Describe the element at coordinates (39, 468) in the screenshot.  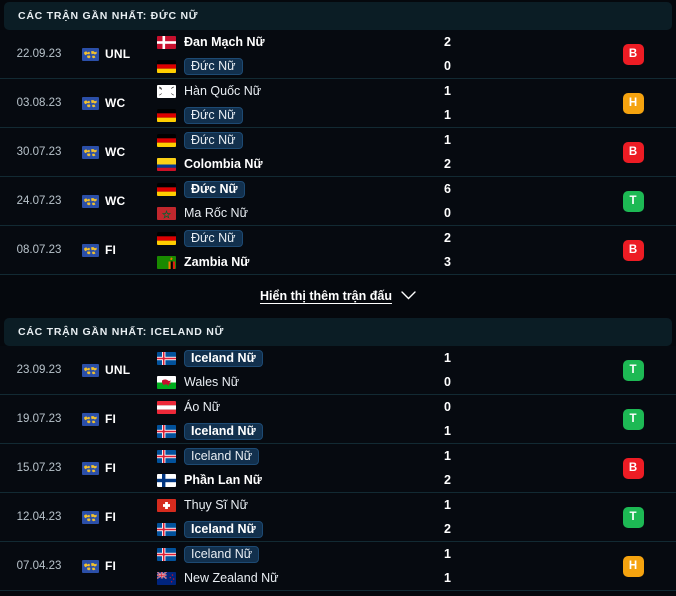
I see `match-date: 15.07.23` at that location.